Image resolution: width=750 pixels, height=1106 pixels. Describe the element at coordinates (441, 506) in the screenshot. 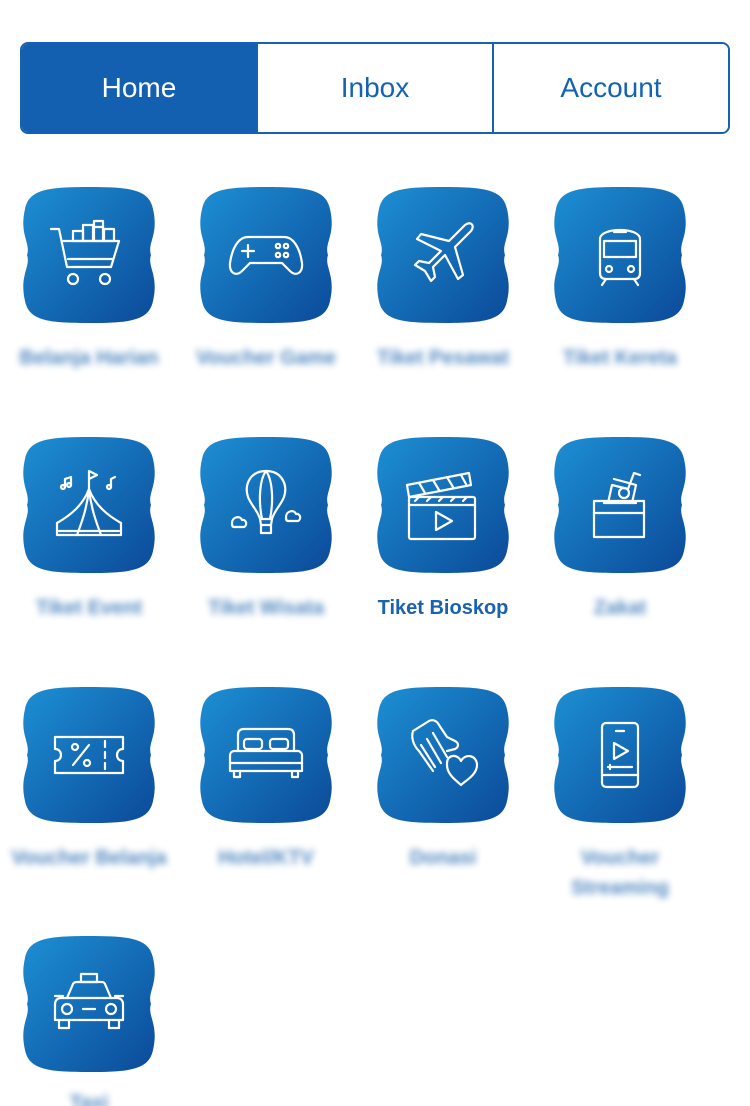

I see `clapperboard-icon` at that location.